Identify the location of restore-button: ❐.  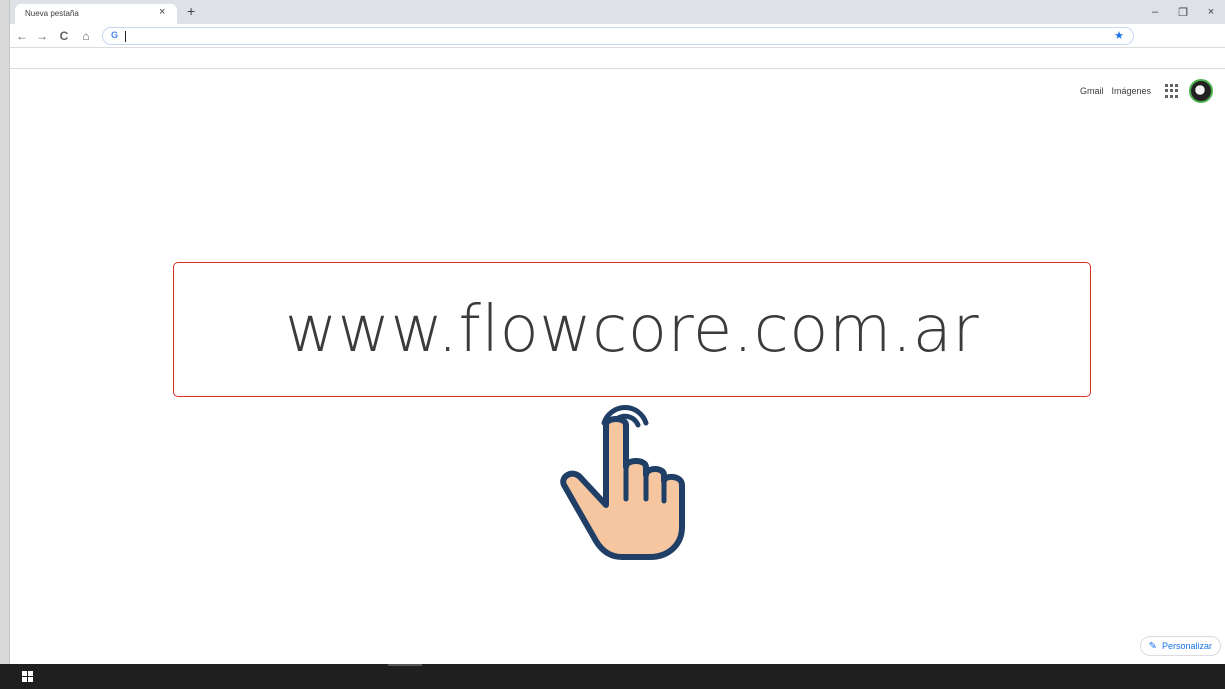
(1183, 12).